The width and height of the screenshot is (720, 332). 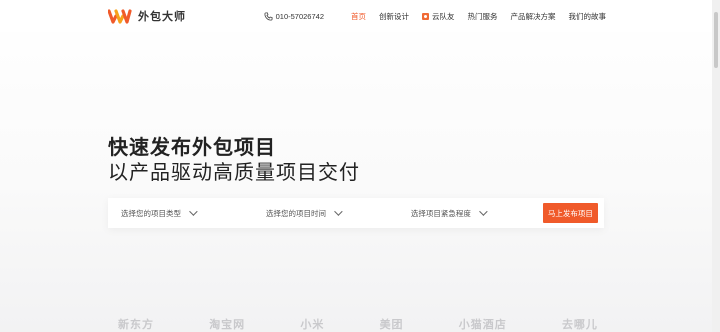 What do you see at coordinates (268, 16) in the screenshot?
I see `phone-icon` at bounding box center [268, 16].